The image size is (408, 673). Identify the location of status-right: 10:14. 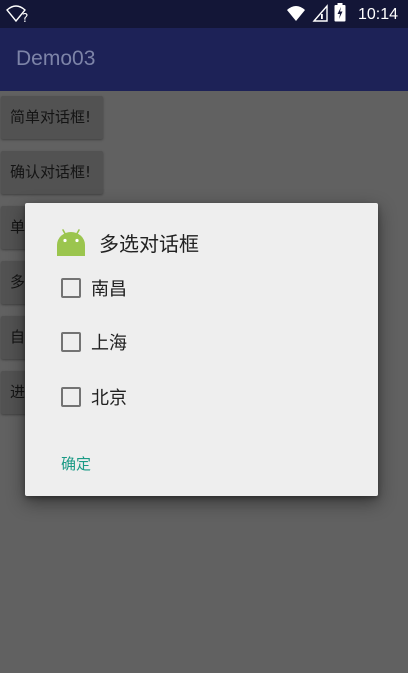
(342, 14).